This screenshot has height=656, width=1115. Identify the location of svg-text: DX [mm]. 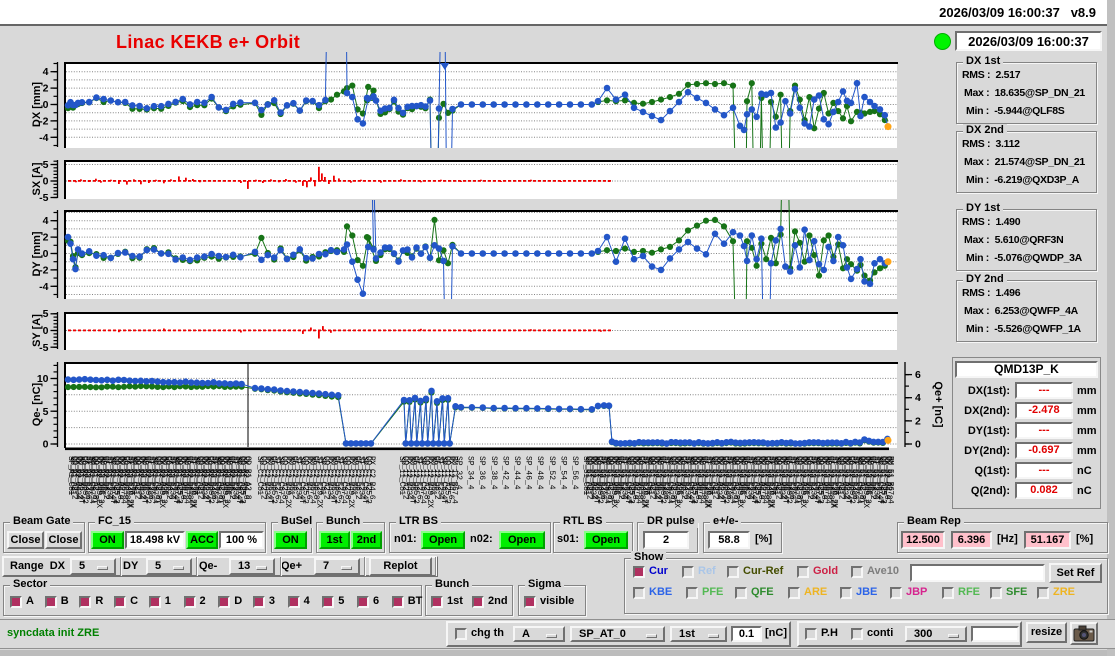
(37, 105).